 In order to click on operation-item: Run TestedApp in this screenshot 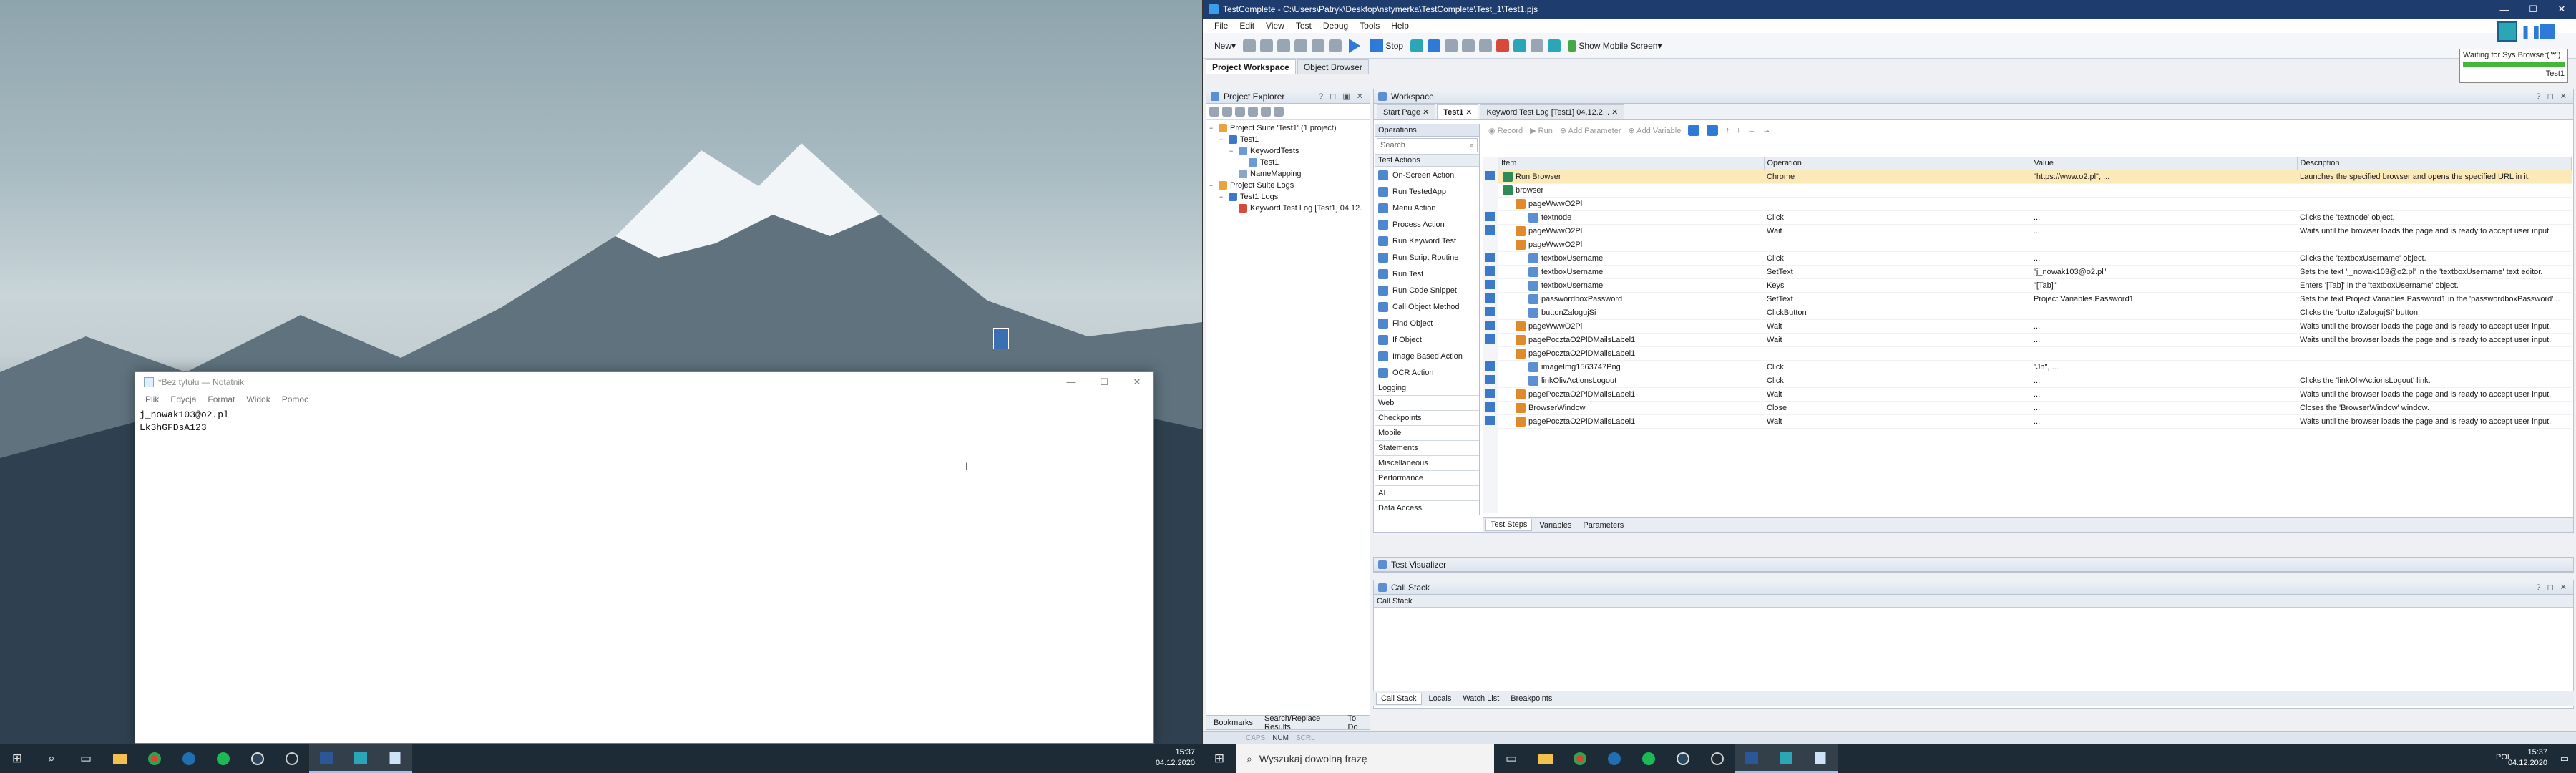, I will do `click(1427, 191)`.